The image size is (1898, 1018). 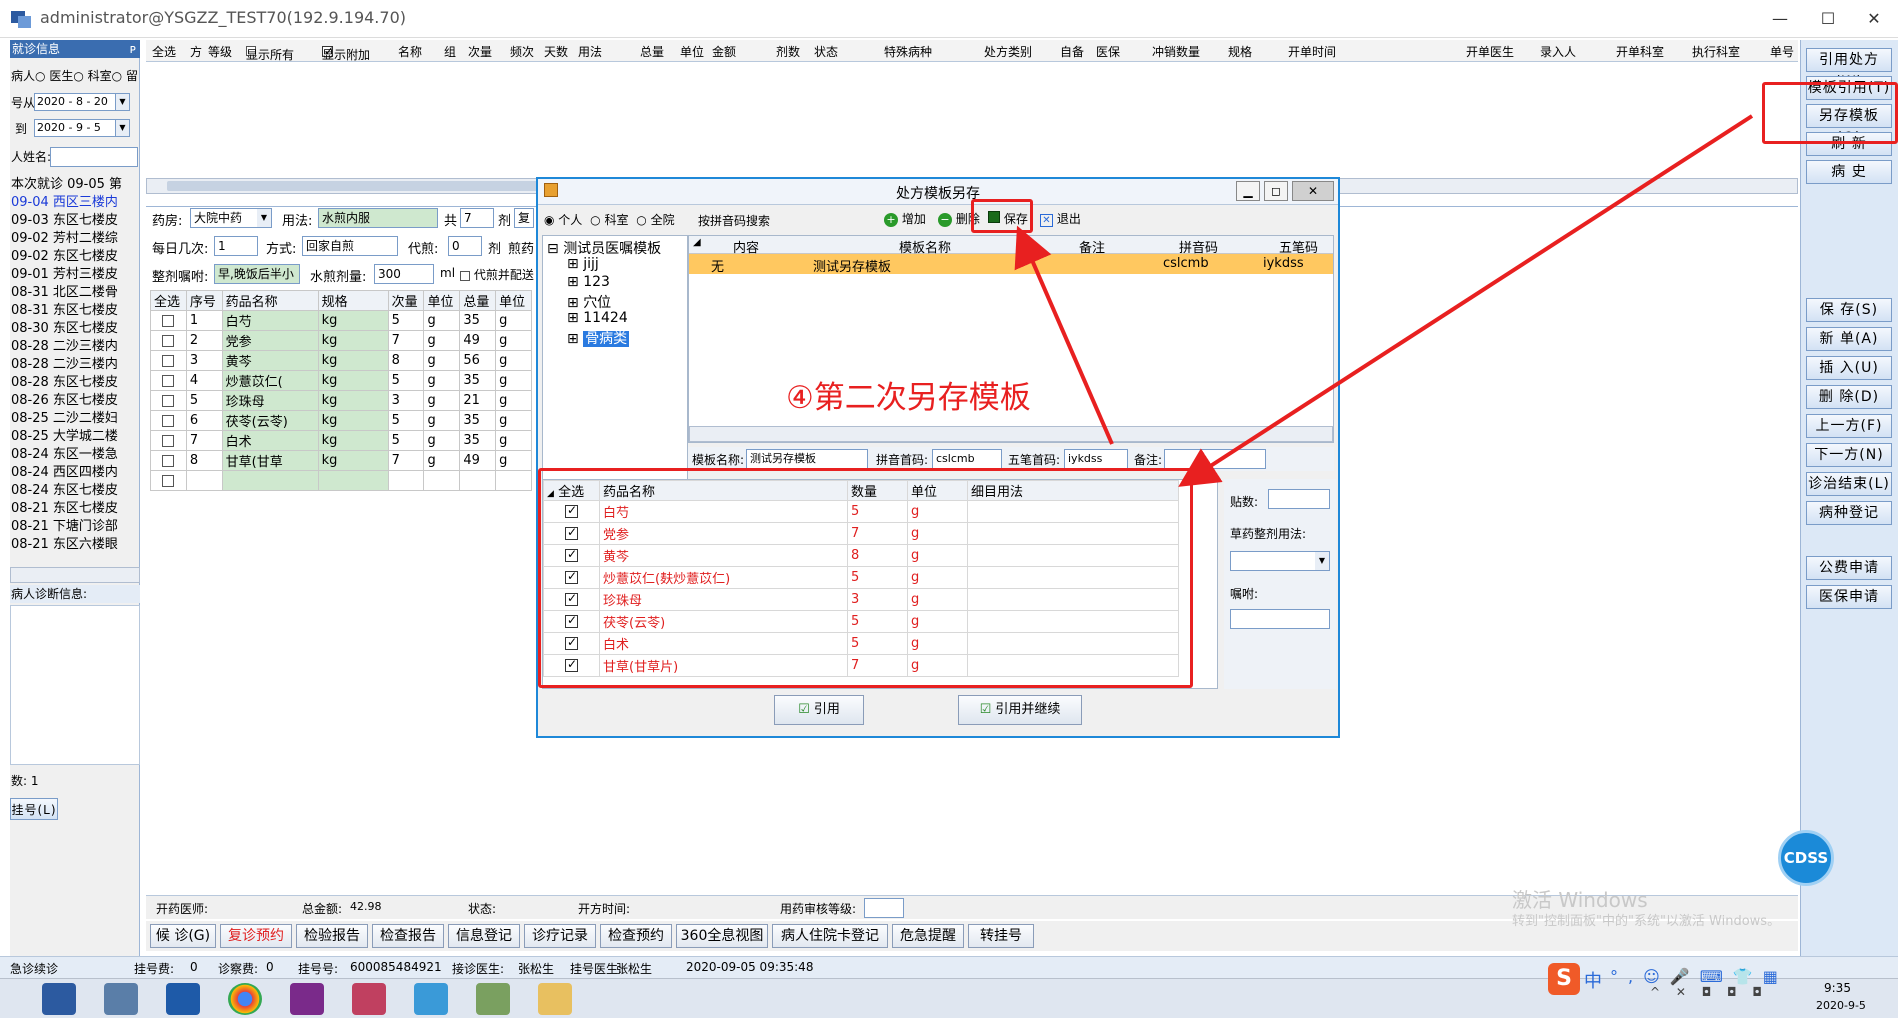 What do you see at coordinates (555, 999) in the screenshot?
I see `folder-taskbar-icon` at bounding box center [555, 999].